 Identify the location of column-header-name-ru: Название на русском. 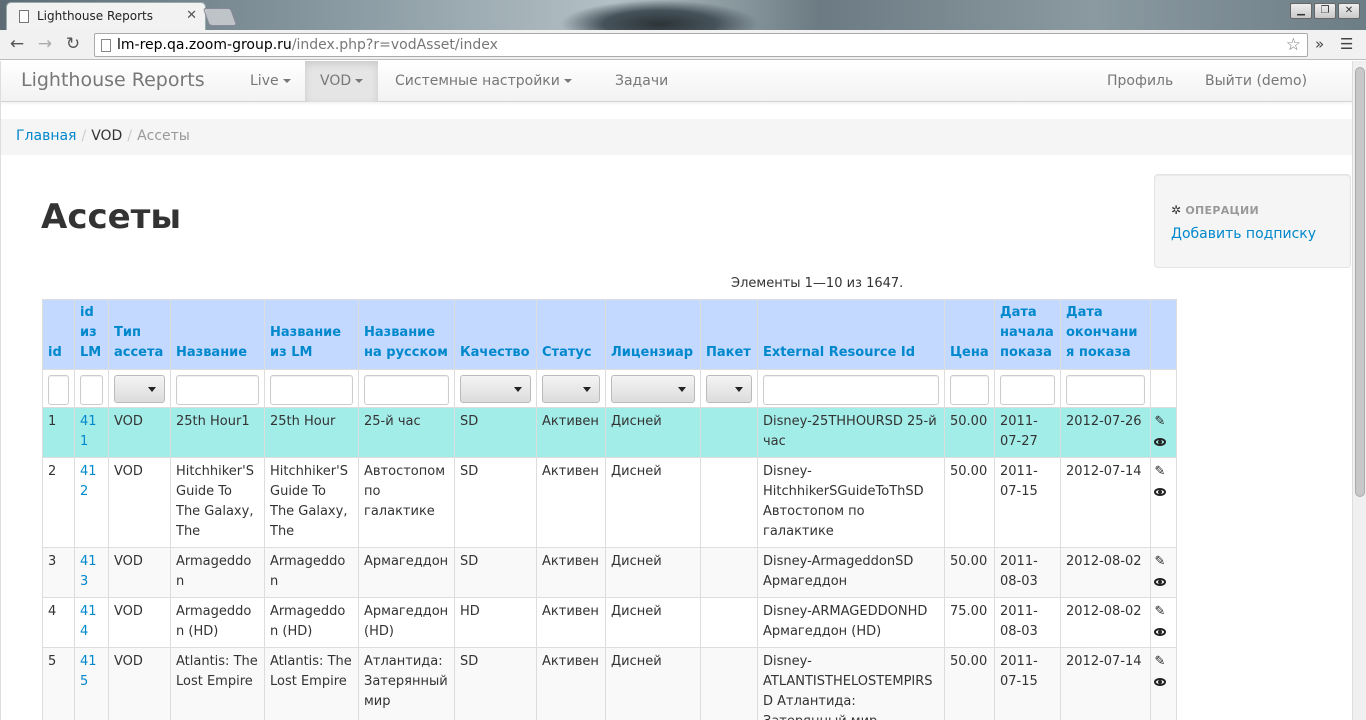
(406, 334).